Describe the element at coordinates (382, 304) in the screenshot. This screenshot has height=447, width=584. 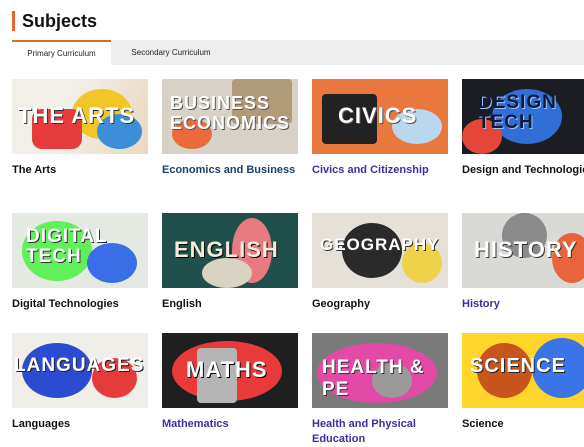
I see `subject-label-geography: Geography` at that location.